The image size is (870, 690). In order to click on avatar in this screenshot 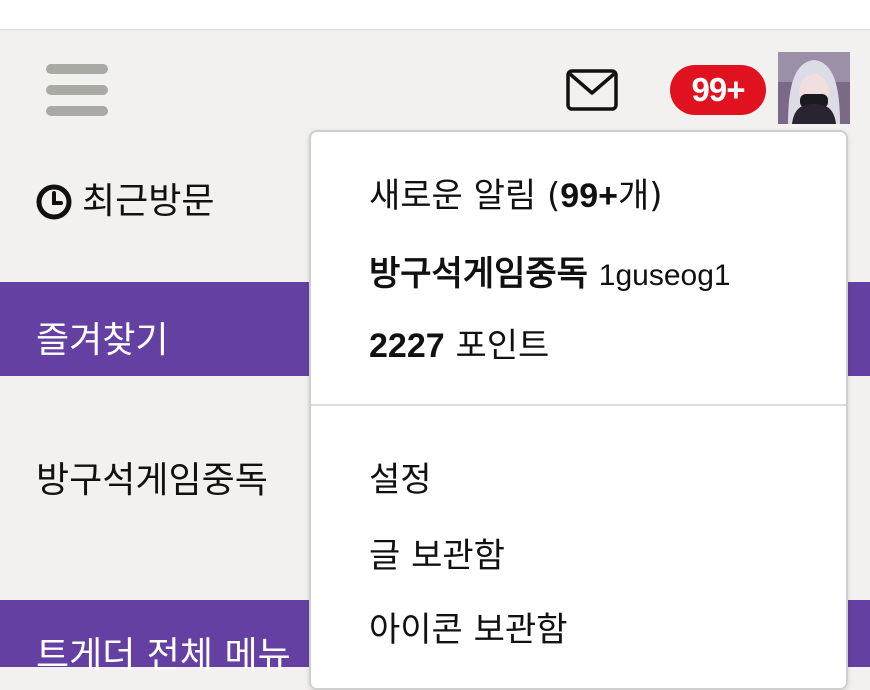, I will do `click(814, 88)`.